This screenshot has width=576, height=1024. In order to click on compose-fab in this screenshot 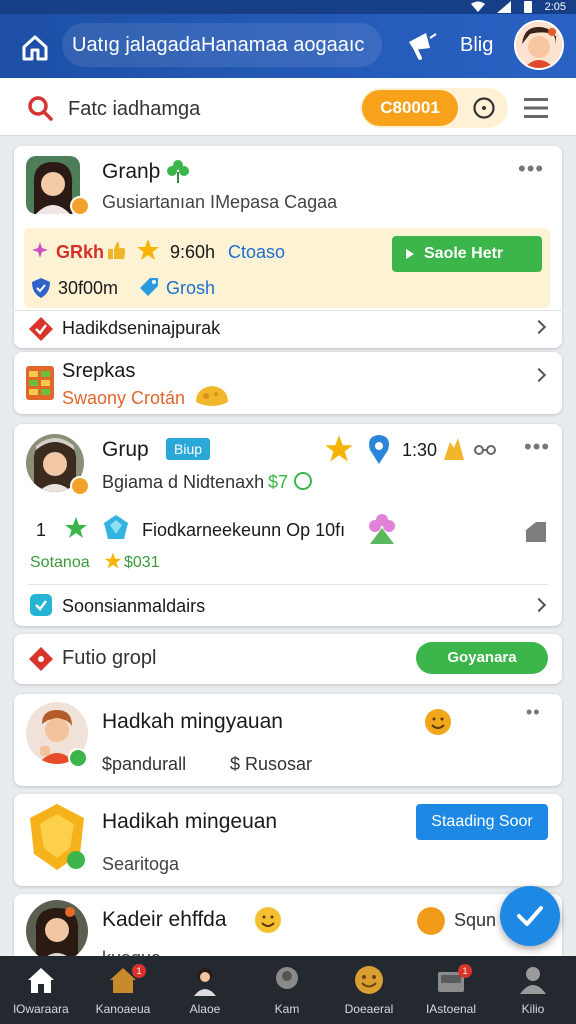, I will do `click(530, 916)`.